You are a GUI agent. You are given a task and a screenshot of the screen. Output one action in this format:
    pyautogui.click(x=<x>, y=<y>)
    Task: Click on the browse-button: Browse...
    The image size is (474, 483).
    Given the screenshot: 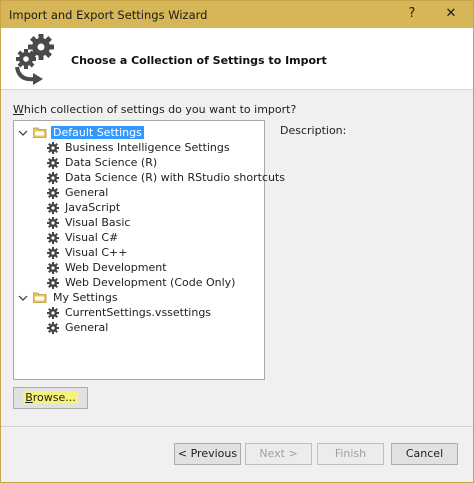 What is the action you would take?
    pyautogui.click(x=50, y=398)
    